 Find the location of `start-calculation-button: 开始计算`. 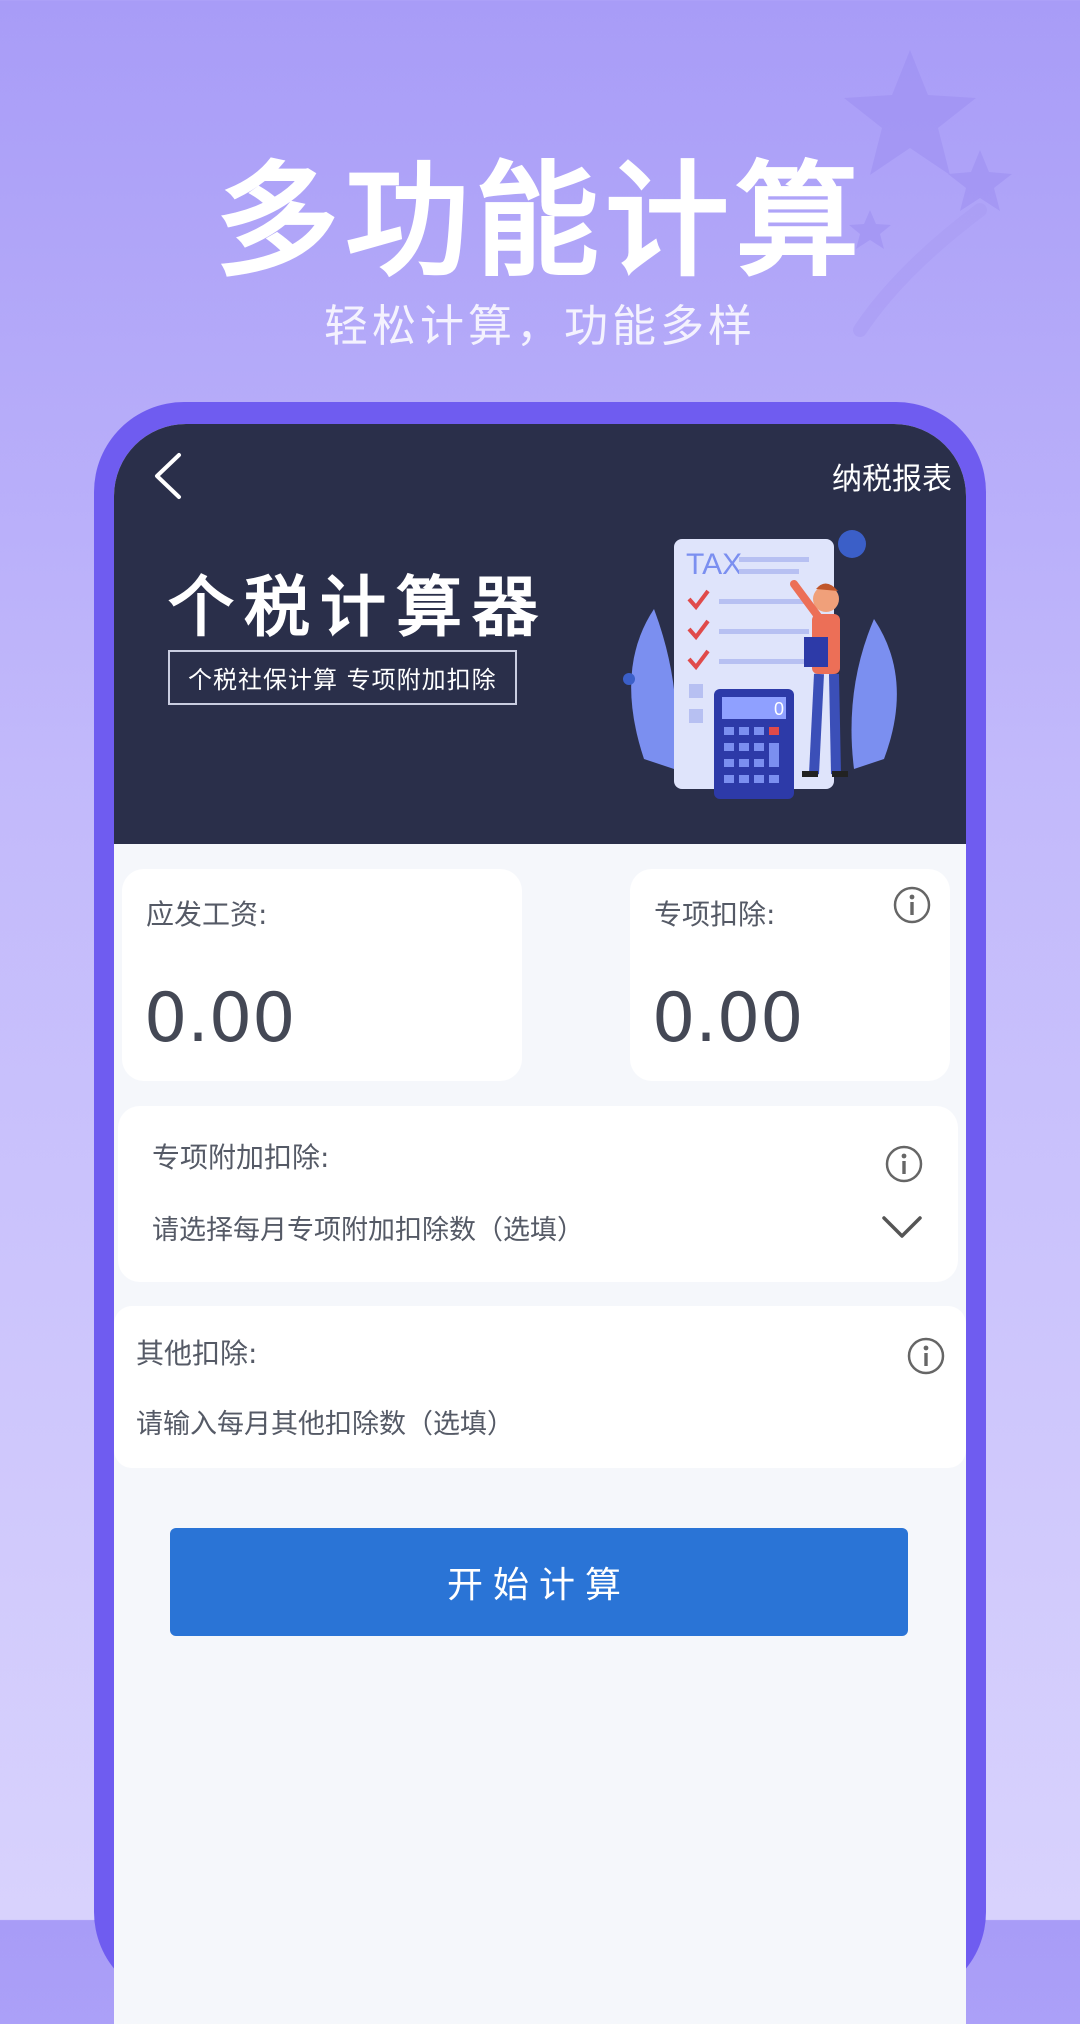

start-calculation-button: 开始计算 is located at coordinates (539, 1582).